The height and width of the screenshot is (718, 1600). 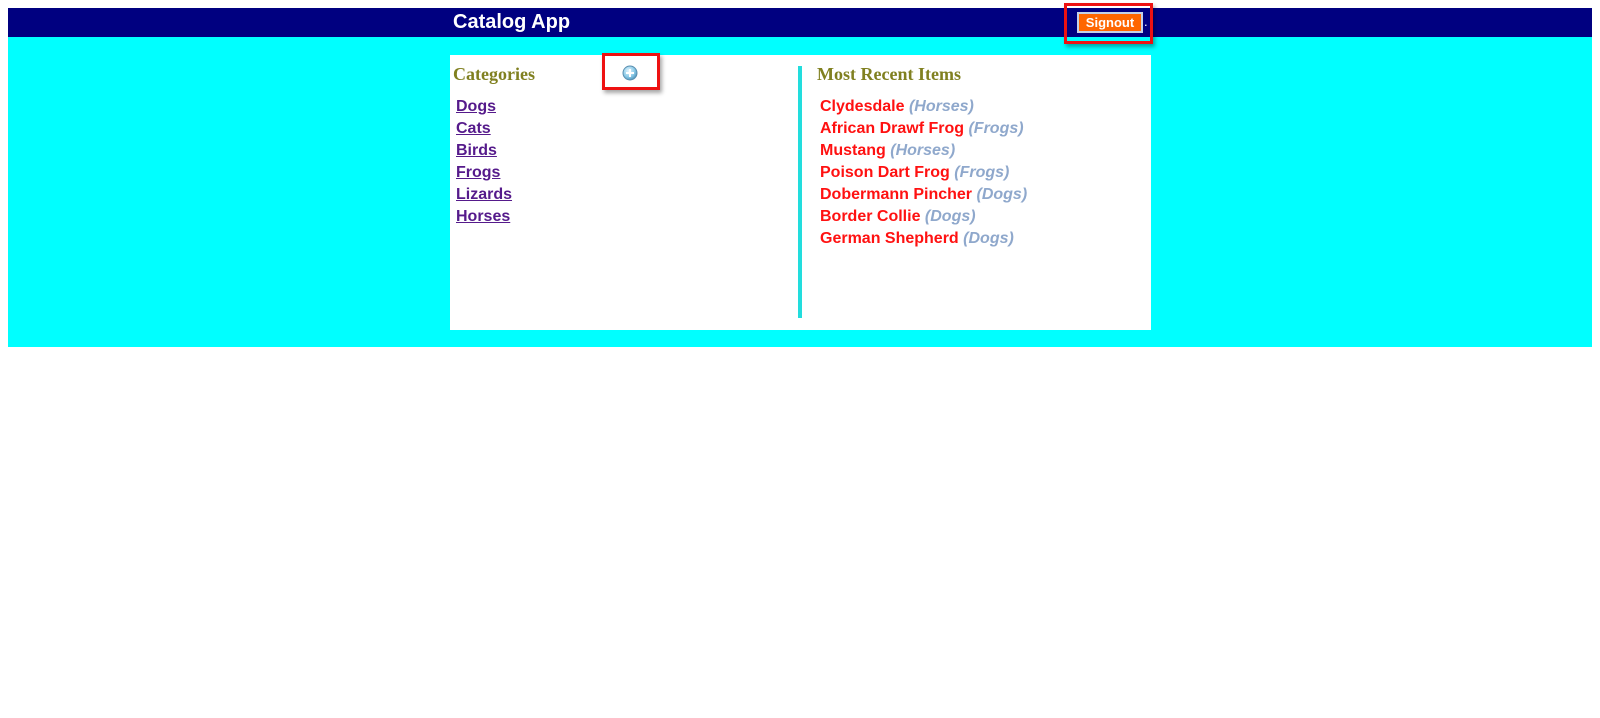 What do you see at coordinates (476, 150) in the screenshot?
I see `category-link-birds: Birds` at bounding box center [476, 150].